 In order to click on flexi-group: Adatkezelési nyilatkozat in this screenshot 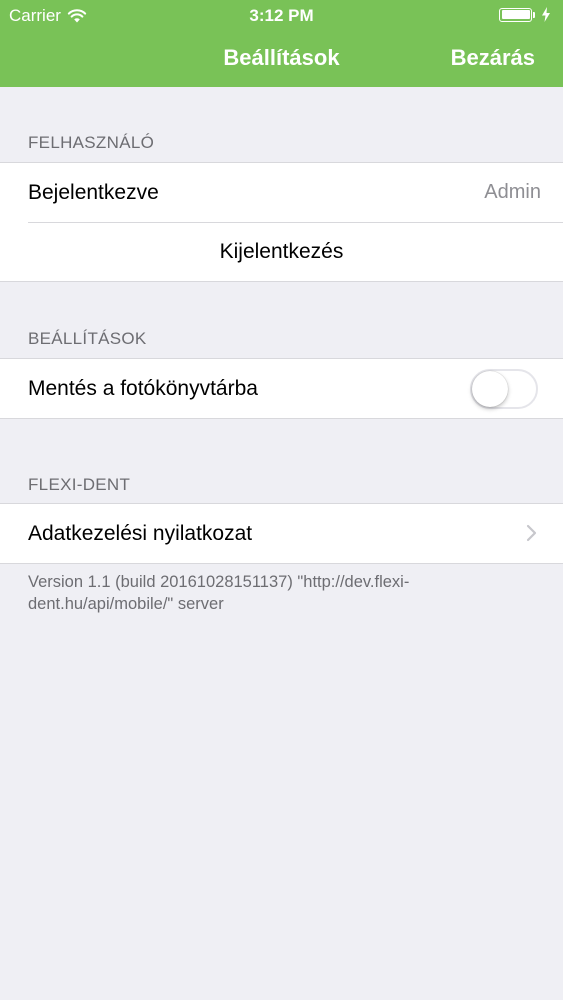, I will do `click(281, 533)`.